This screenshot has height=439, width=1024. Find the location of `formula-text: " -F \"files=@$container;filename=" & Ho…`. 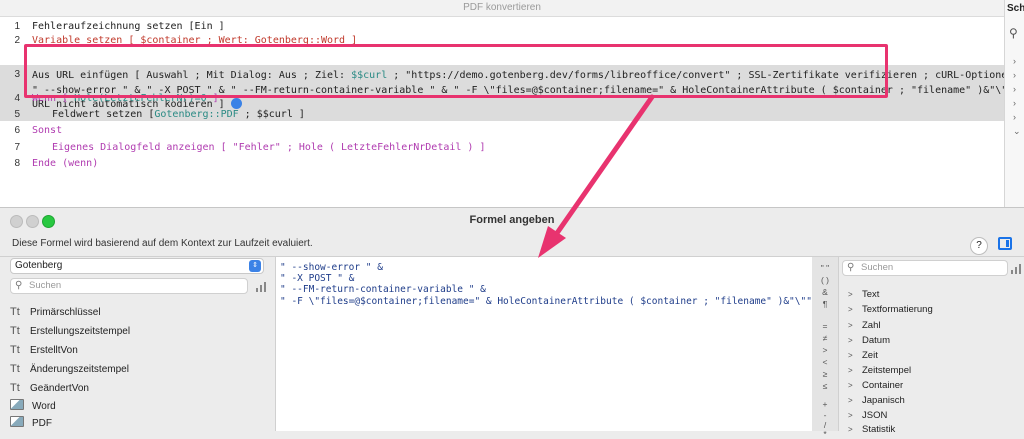

formula-text: " -F \"files=@$container;filename=" & Ho… is located at coordinates (546, 301).